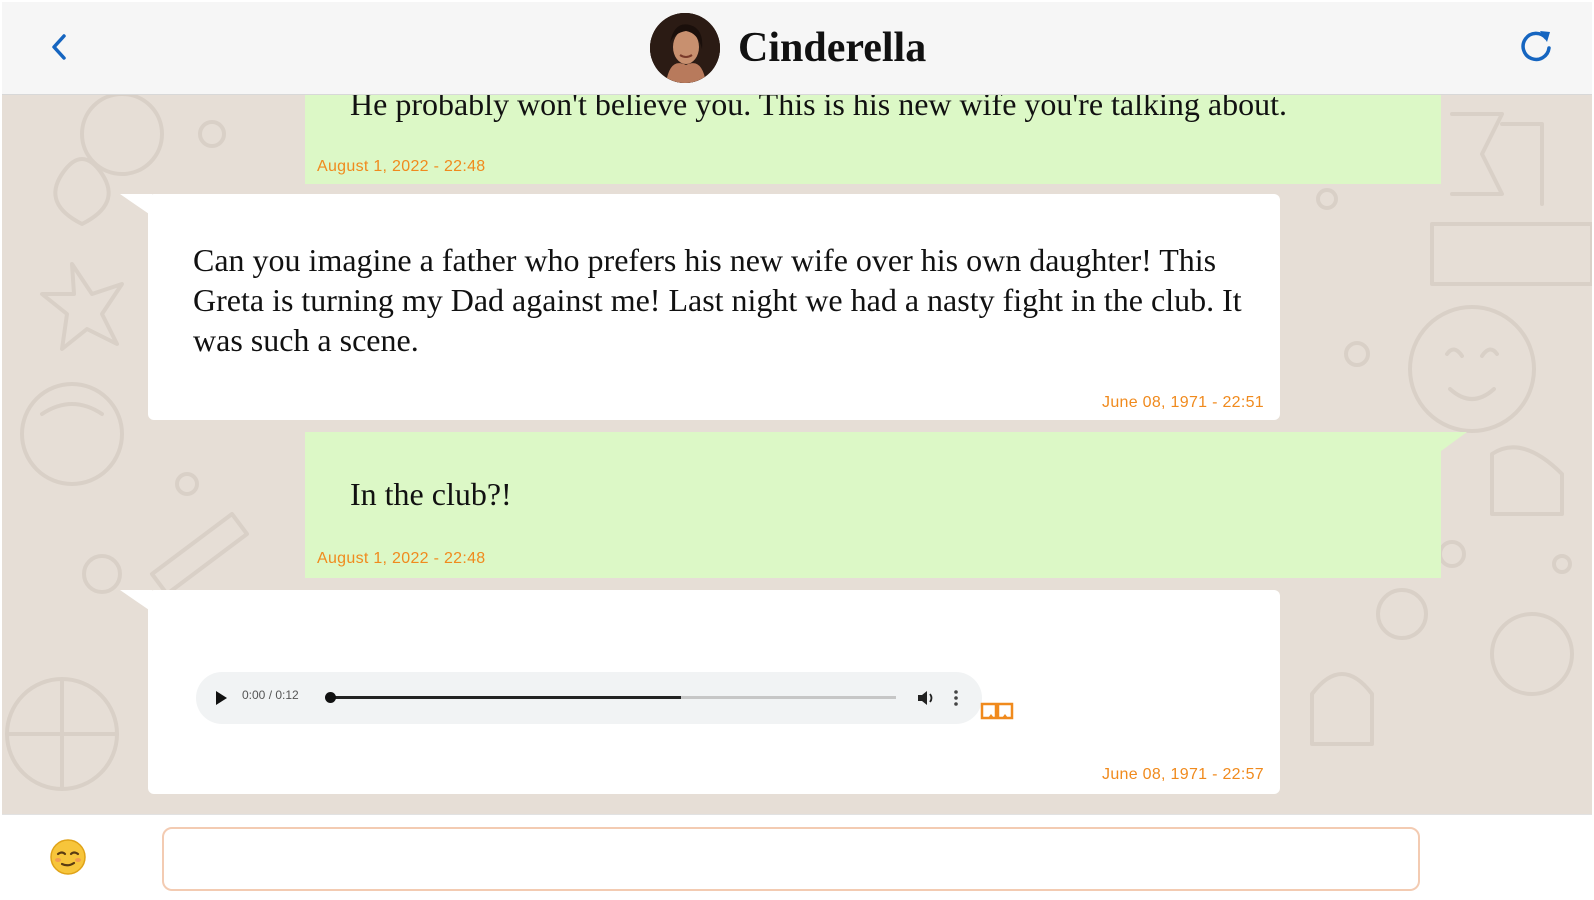 Image resolution: width=1594 pixels, height=900 pixels. What do you see at coordinates (505, 697) in the screenshot?
I see `audio-progress-fill` at bounding box center [505, 697].